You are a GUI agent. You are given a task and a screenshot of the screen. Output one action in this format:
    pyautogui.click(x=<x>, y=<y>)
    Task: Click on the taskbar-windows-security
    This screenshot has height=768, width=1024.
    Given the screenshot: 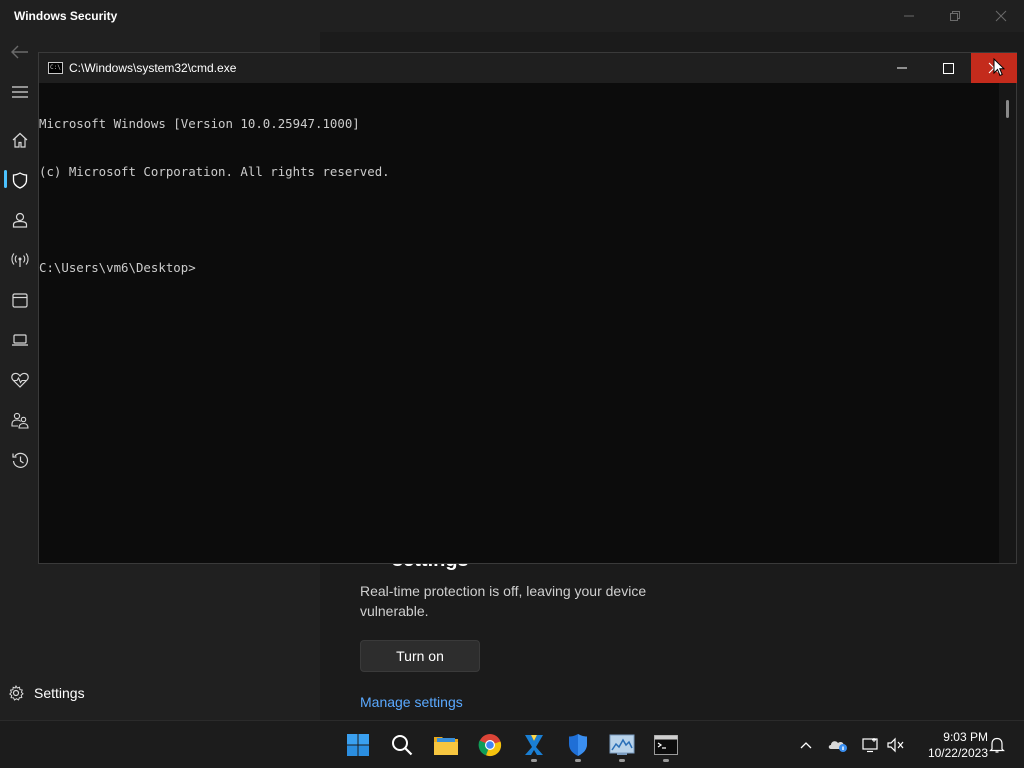 What is the action you would take?
    pyautogui.click(x=578, y=745)
    